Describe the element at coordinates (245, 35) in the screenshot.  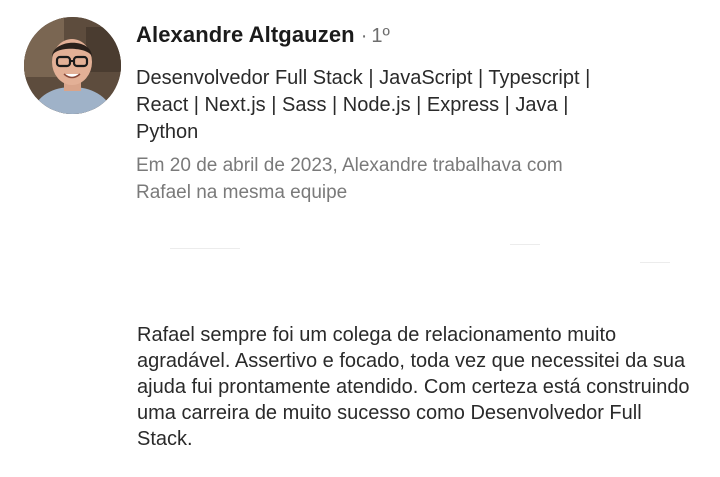
I see `profile-name: Alexandre Altgauzen` at that location.